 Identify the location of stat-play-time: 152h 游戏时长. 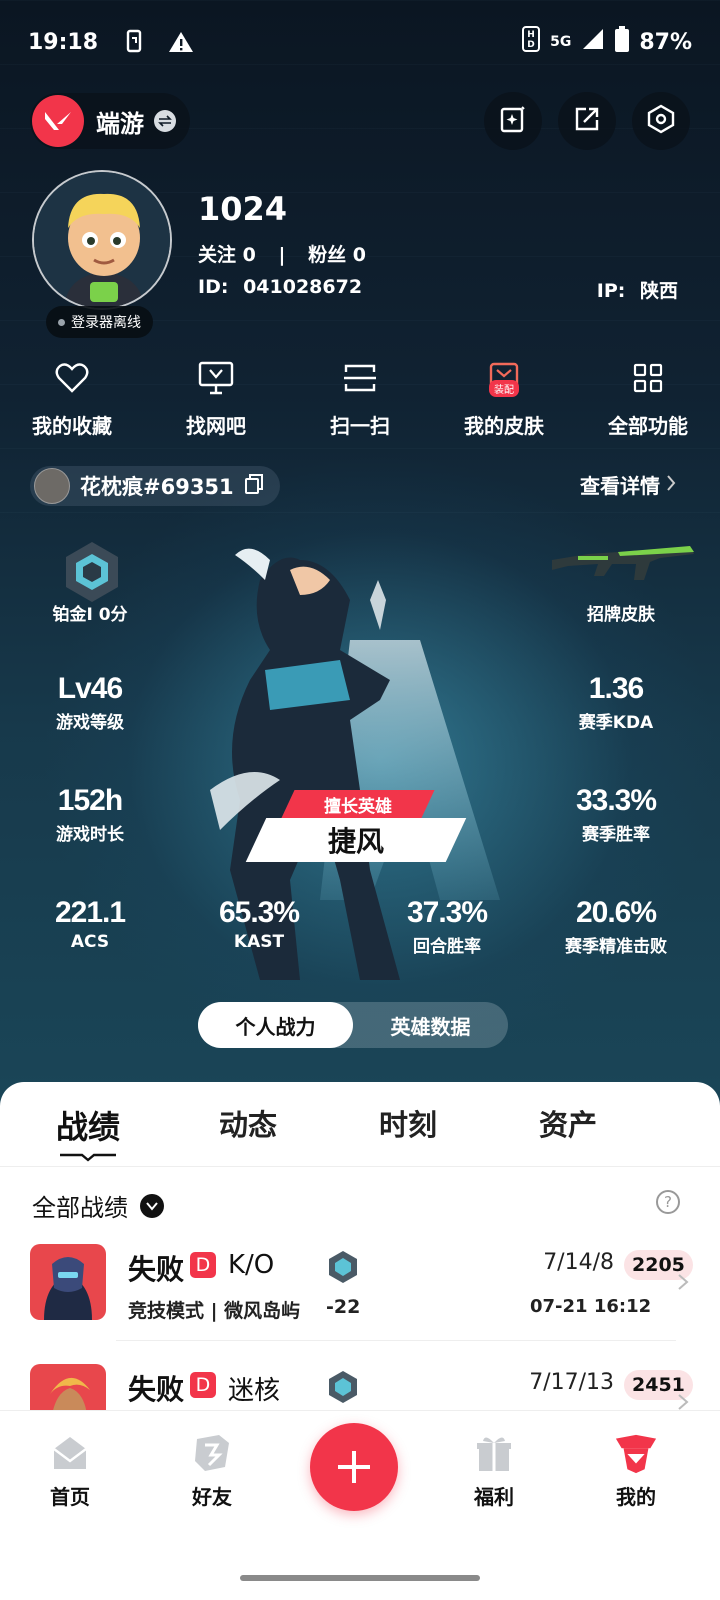
(90, 814).